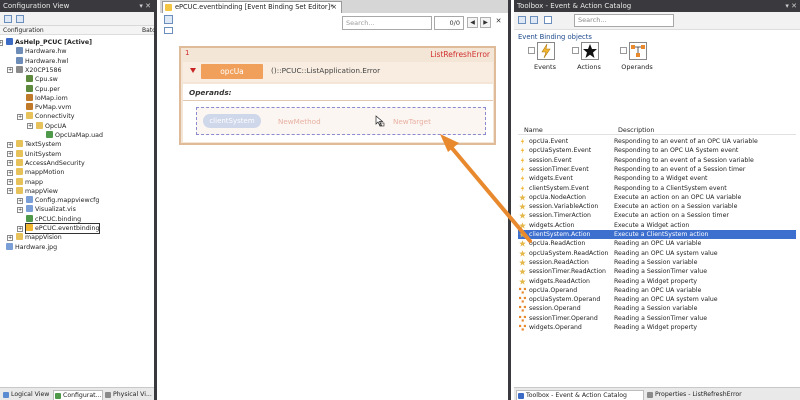  I want to click on tree-item: mappView, so click(37, 191).